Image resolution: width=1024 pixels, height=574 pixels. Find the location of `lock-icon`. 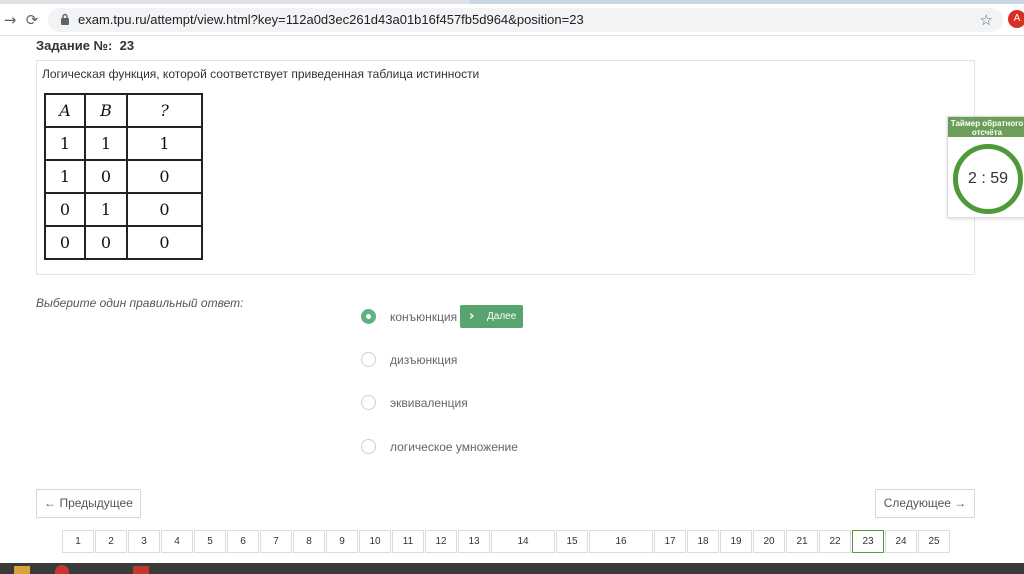

lock-icon is located at coordinates (65, 19).